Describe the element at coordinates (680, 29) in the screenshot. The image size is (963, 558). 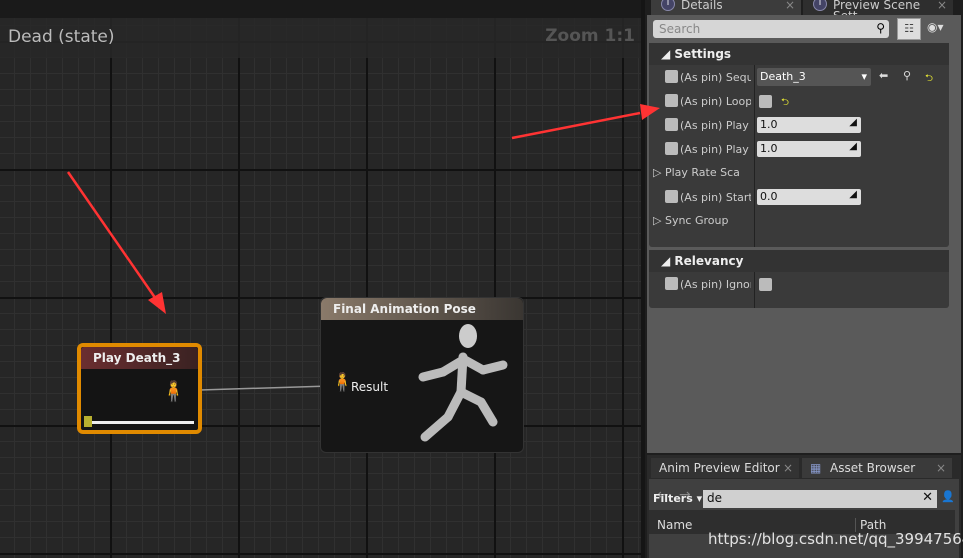
I see `search-placeholder: Search` at that location.